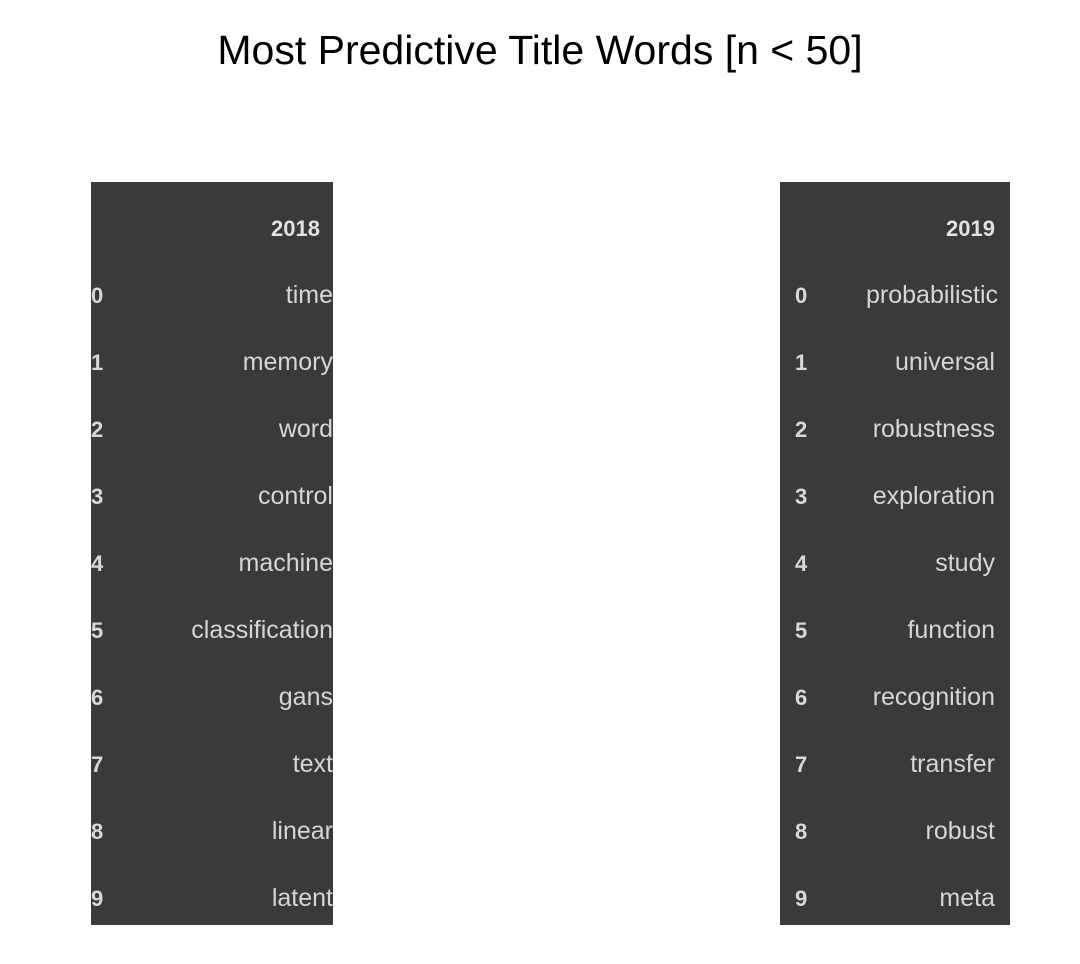 This screenshot has width=1080, height=964. I want to click on row-word: universal, so click(944, 362).